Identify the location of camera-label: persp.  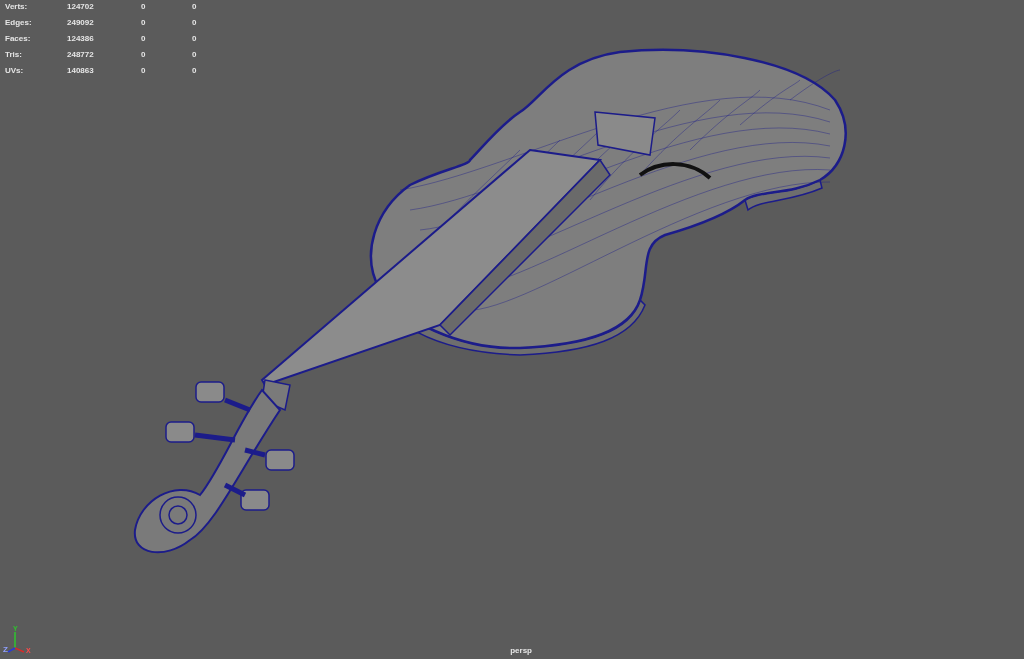
(521, 651).